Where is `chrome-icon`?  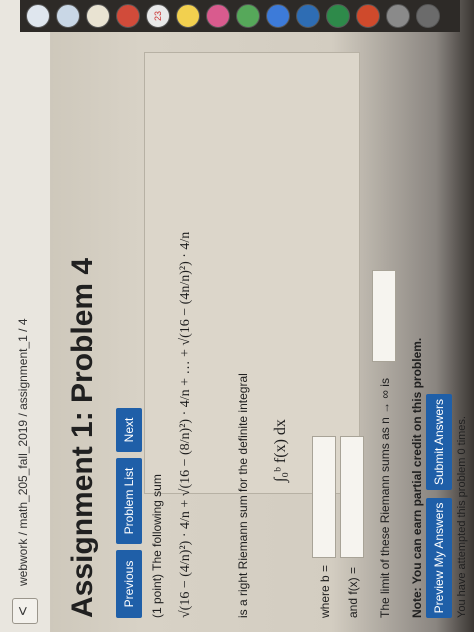
chrome-icon is located at coordinates (128, 16).